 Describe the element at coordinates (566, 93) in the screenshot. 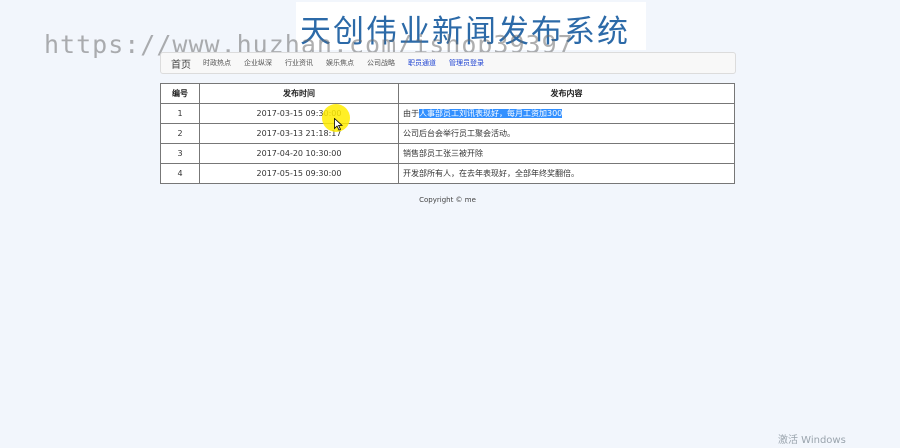

I see `header-content: 发布内容` at that location.